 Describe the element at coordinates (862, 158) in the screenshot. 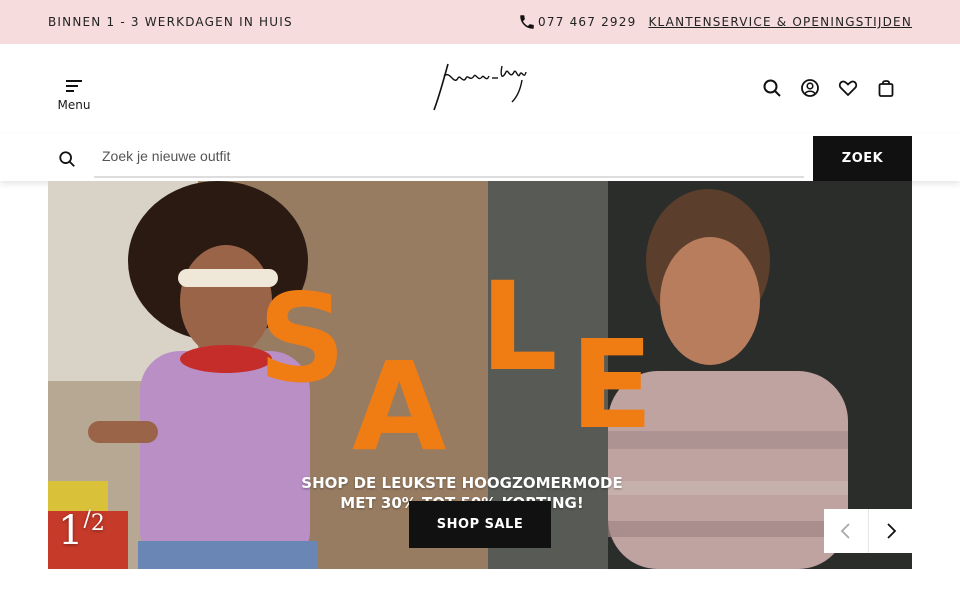

I see `search-submit-button: ZOEK` at that location.